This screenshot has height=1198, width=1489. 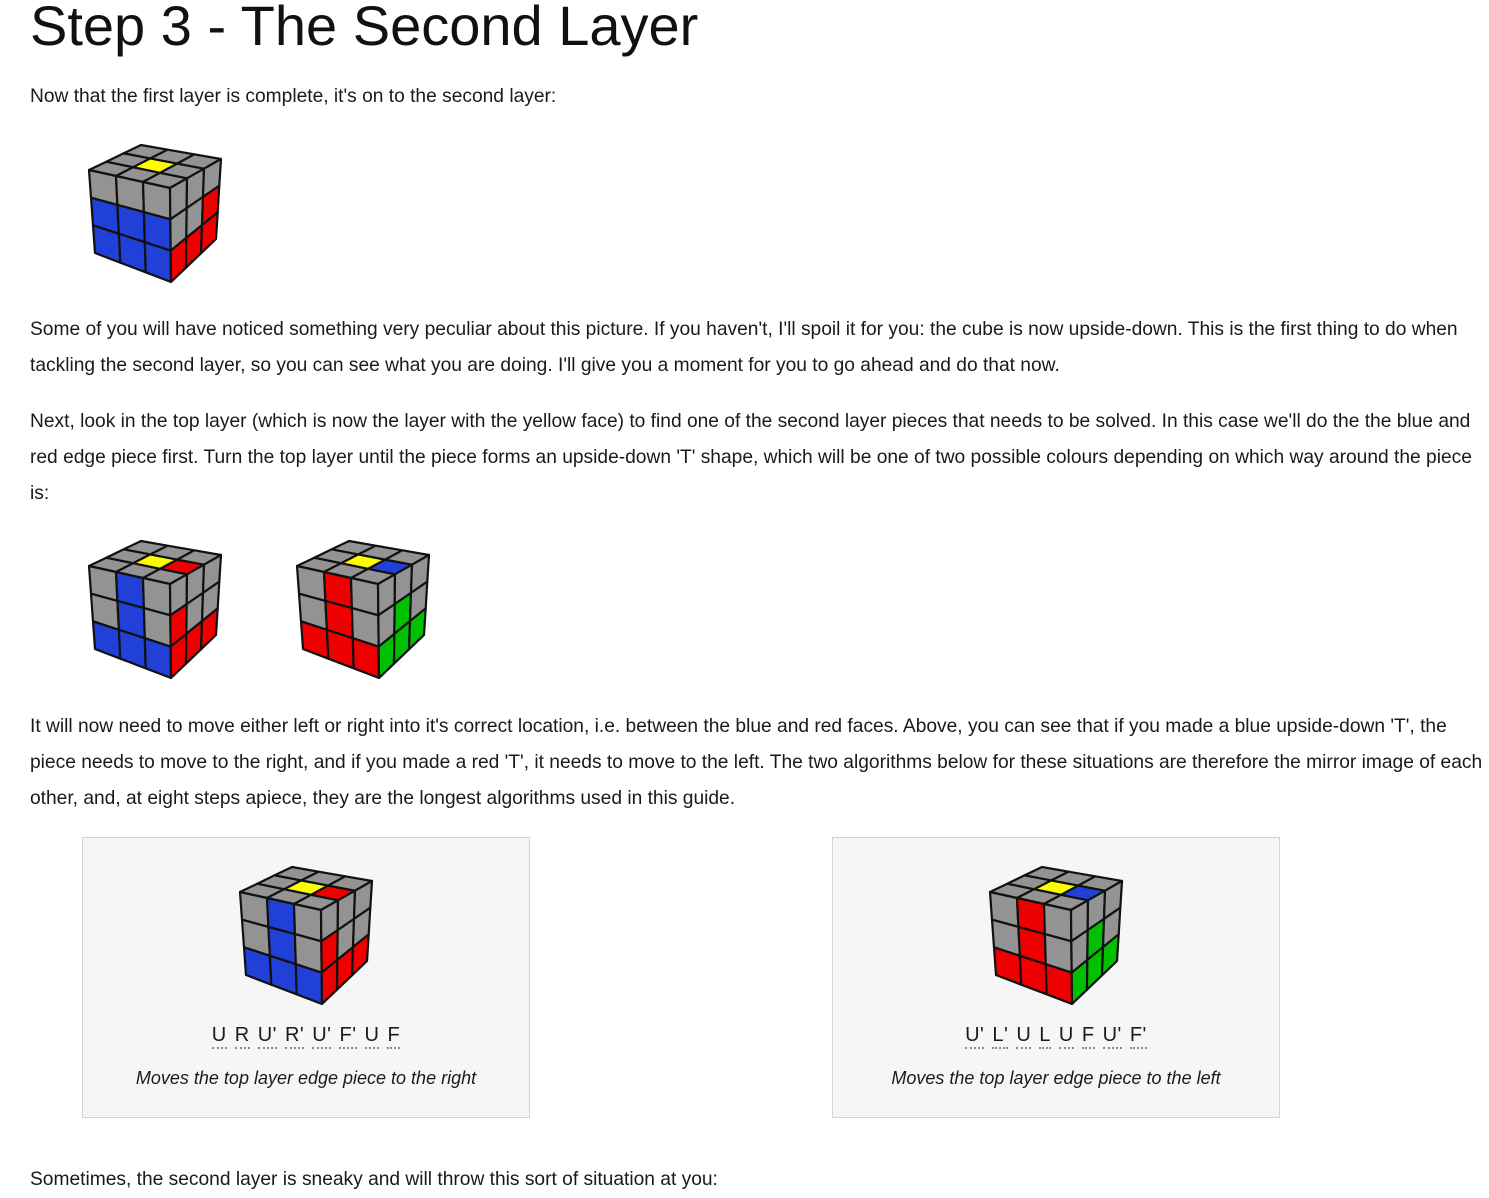 What do you see at coordinates (155, 609) in the screenshot?
I see `cube-image-blue-t` at bounding box center [155, 609].